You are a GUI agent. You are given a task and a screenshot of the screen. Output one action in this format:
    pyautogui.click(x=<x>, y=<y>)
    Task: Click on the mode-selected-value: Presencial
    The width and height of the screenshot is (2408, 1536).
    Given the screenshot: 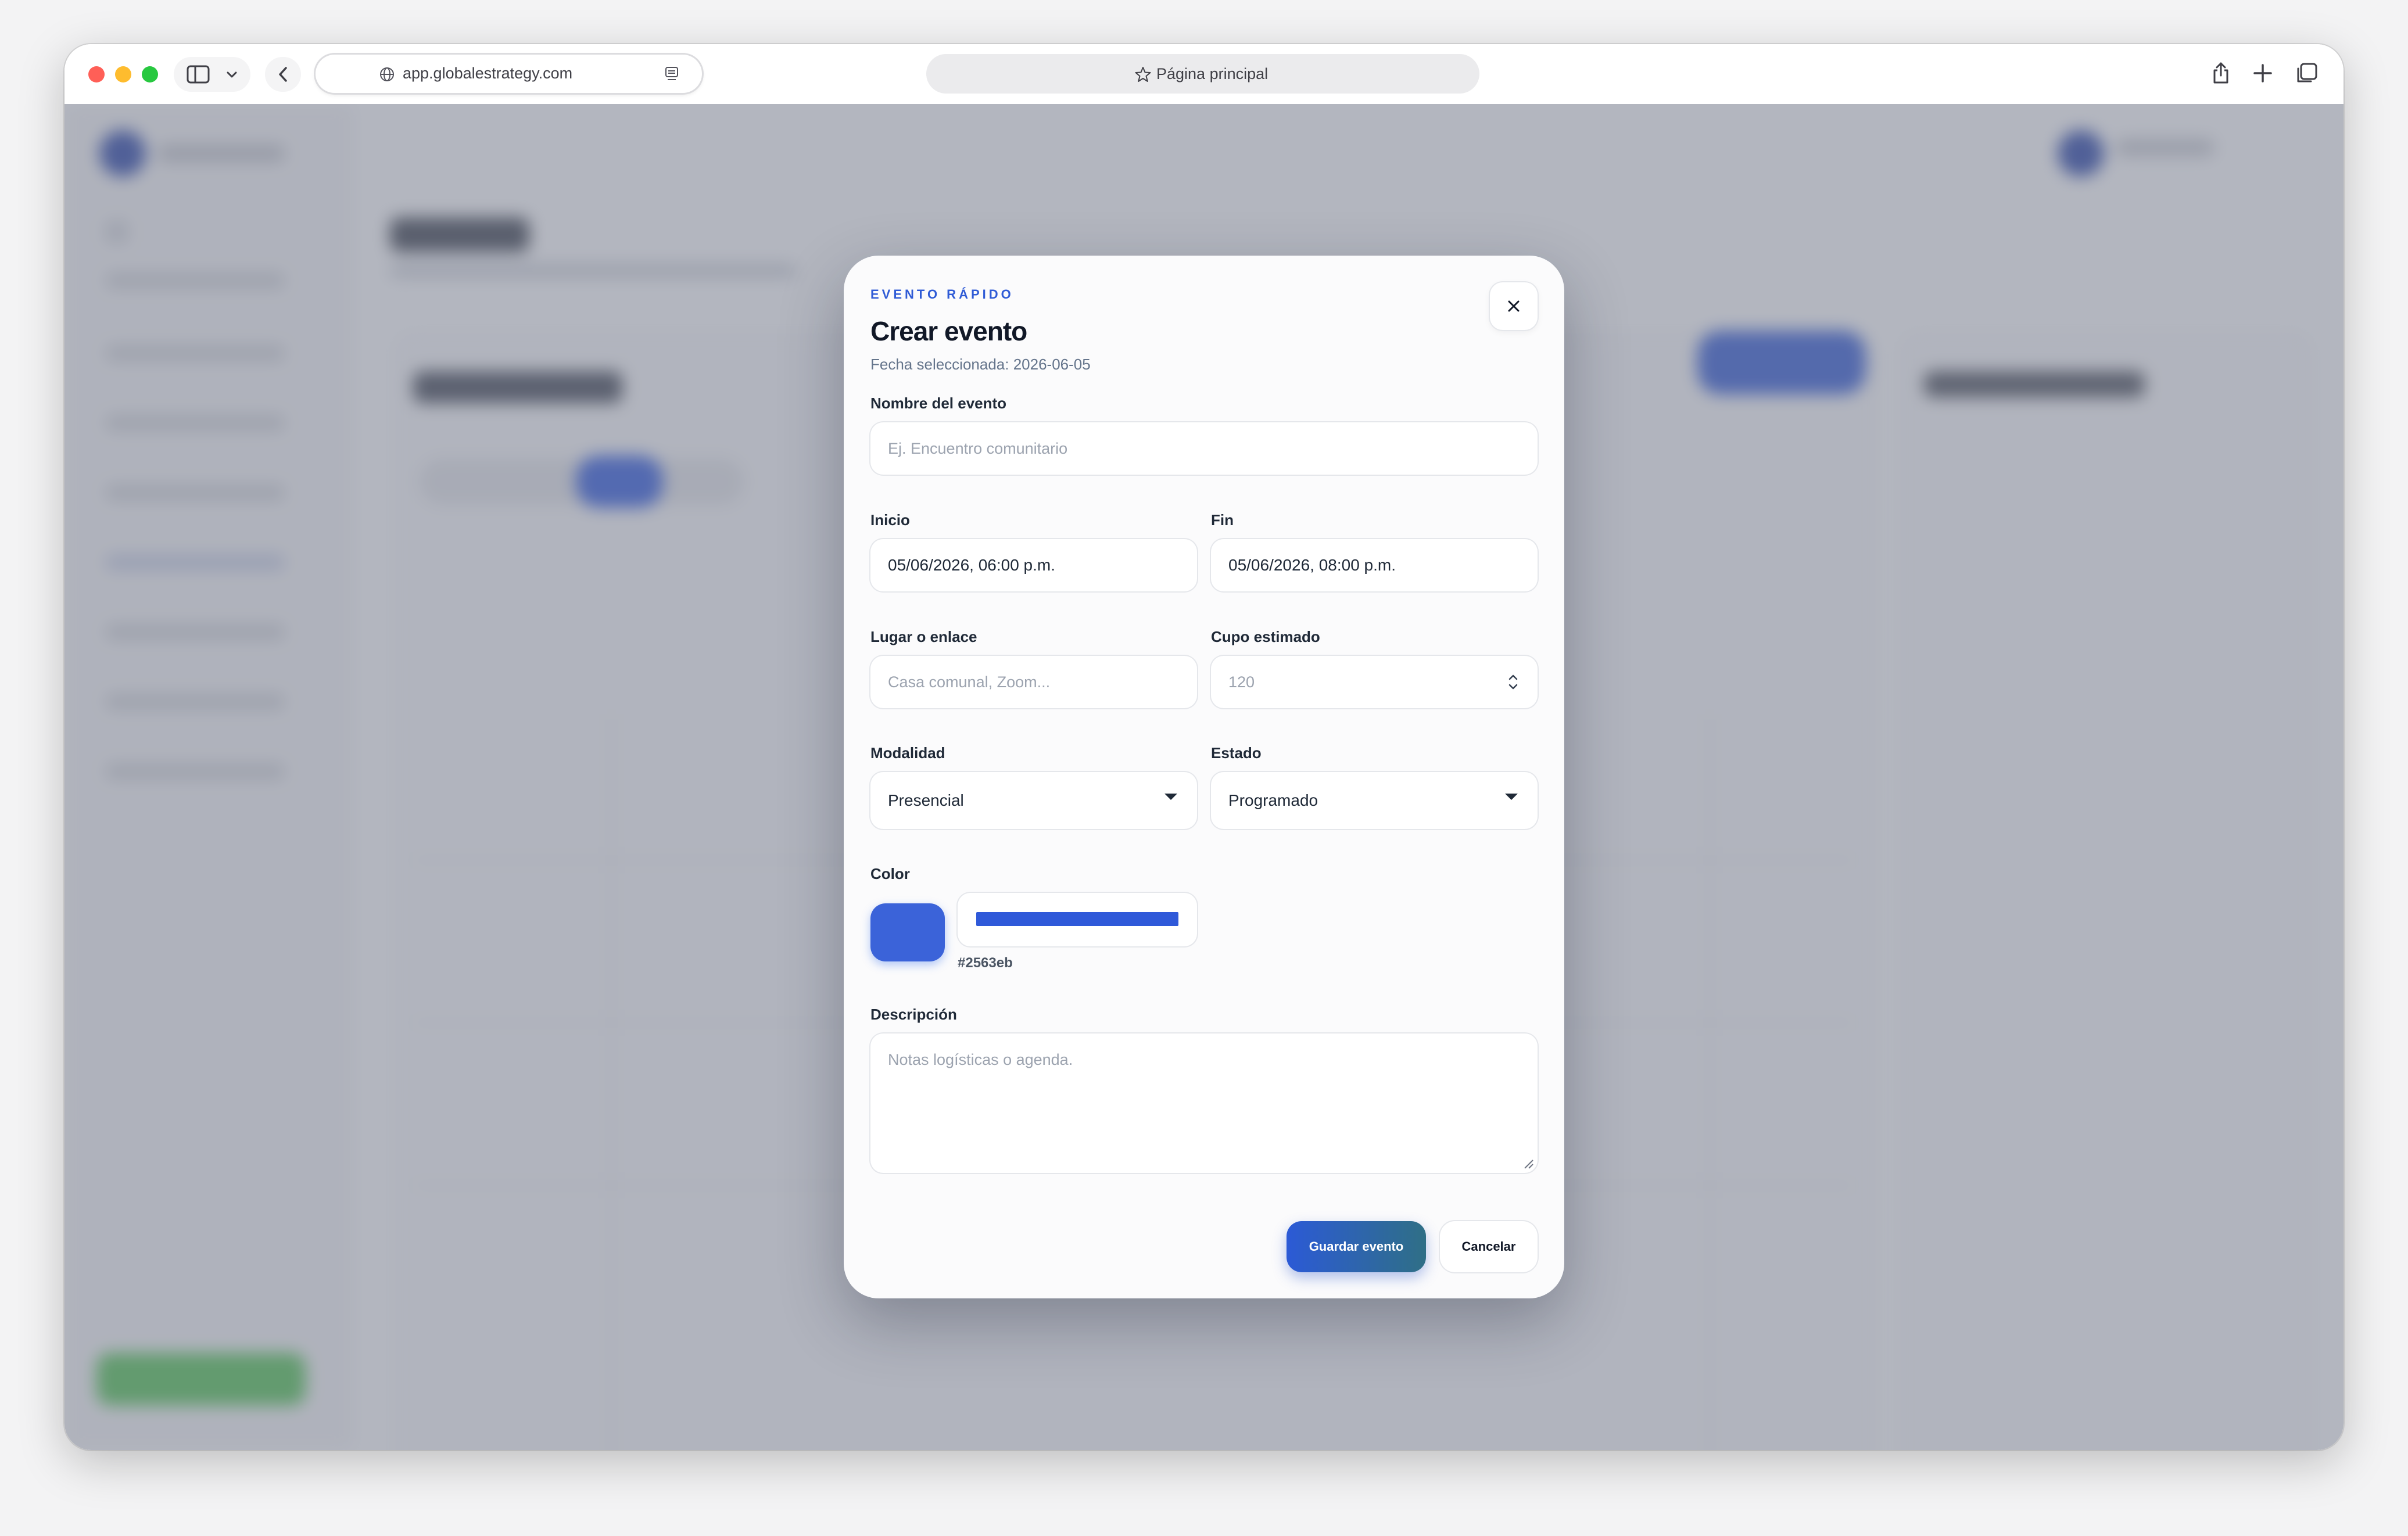 What is the action you would take?
    pyautogui.click(x=926, y=800)
    